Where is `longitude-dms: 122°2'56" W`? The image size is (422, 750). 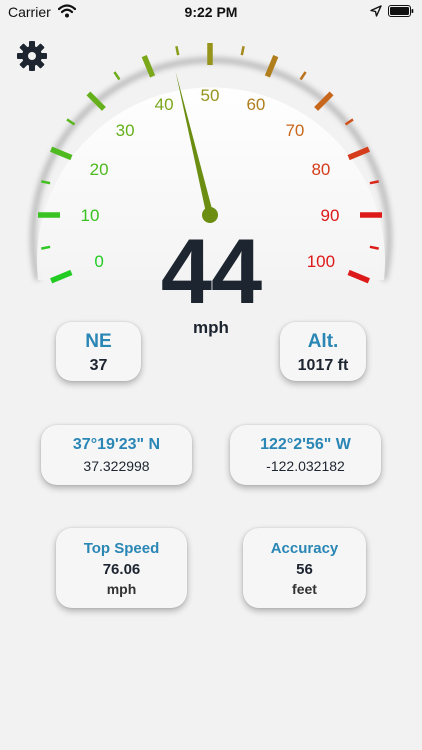
longitude-dms: 122°2'56" W is located at coordinates (305, 444).